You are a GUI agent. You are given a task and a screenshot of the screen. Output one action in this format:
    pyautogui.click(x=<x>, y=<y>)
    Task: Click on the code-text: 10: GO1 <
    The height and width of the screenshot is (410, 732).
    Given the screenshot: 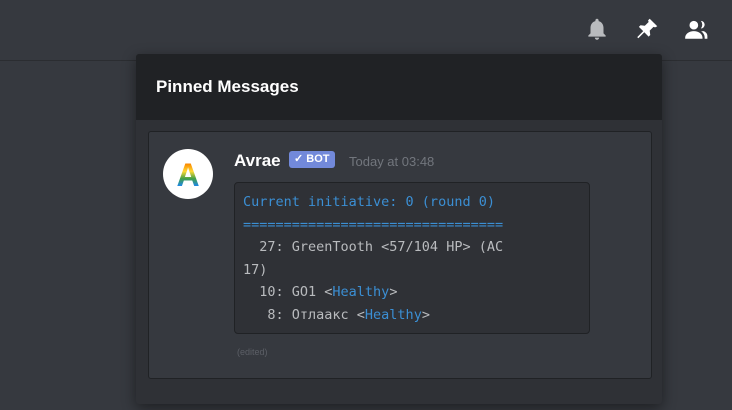 What is the action you would take?
    pyautogui.click(x=288, y=292)
    